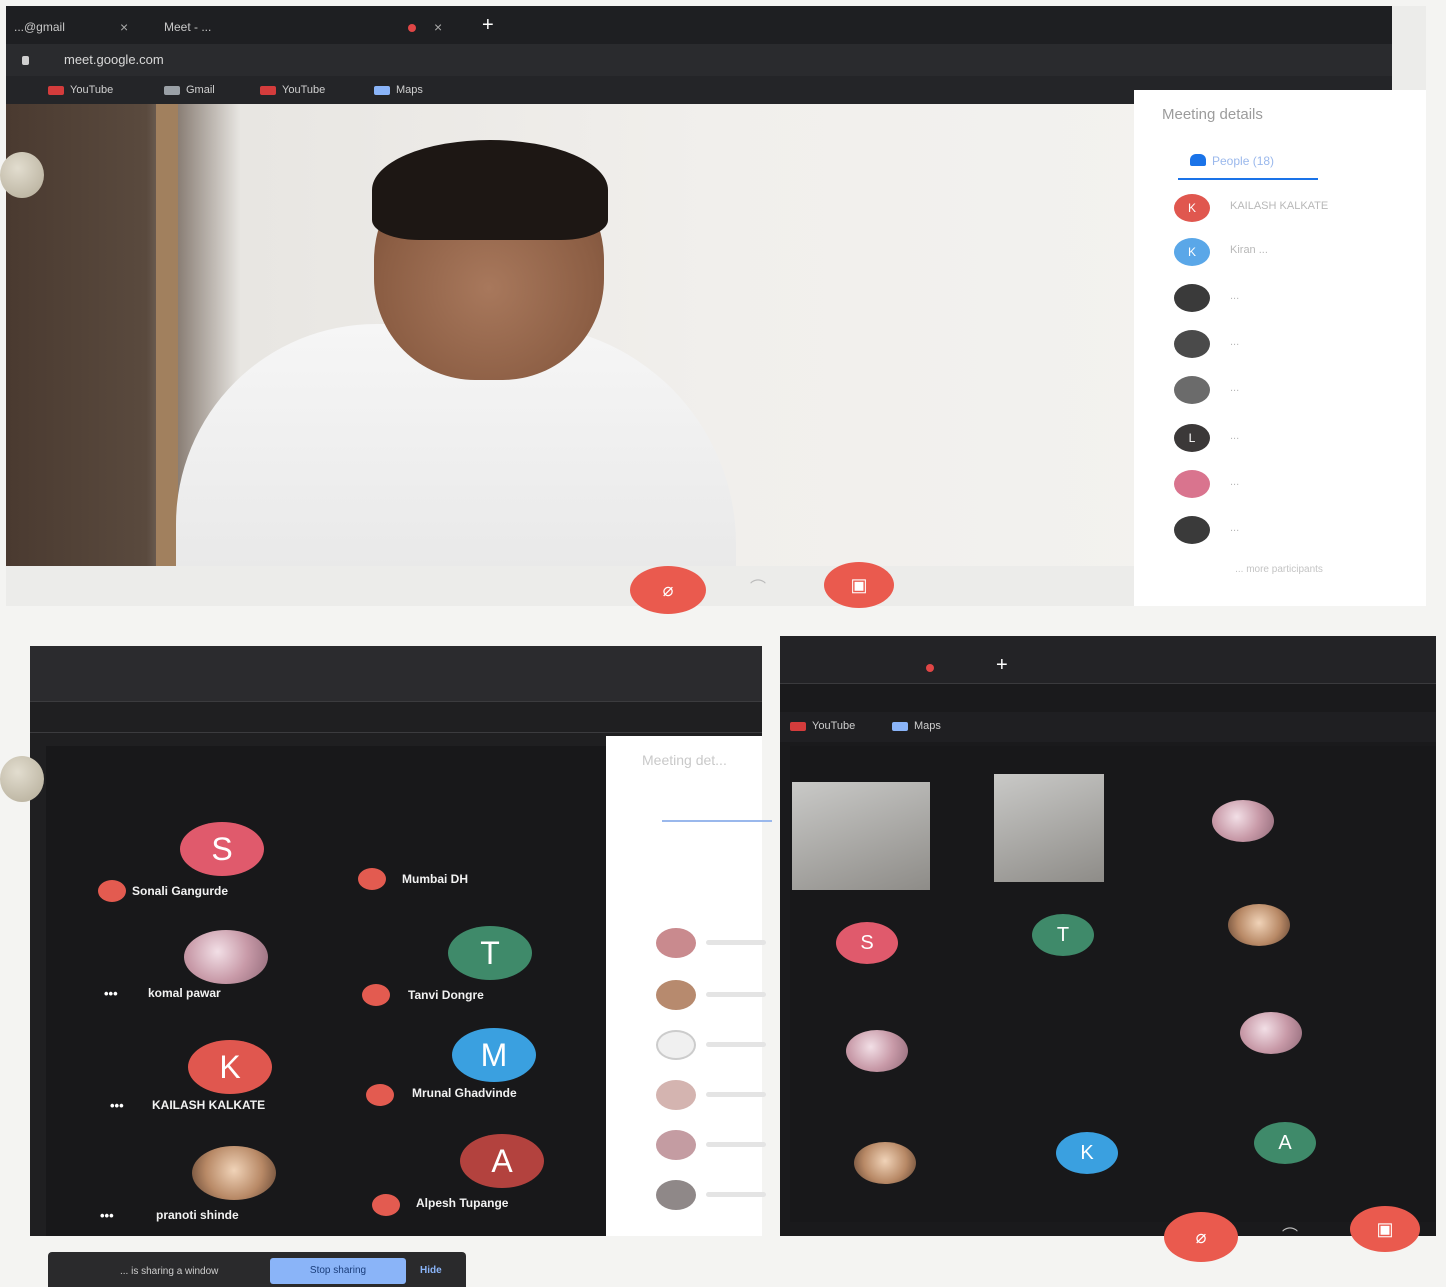 Image resolution: width=1446 pixels, height=1287 pixels. What do you see at coordinates (114, 59) in the screenshot?
I see `url-text: meet.google.com` at bounding box center [114, 59].